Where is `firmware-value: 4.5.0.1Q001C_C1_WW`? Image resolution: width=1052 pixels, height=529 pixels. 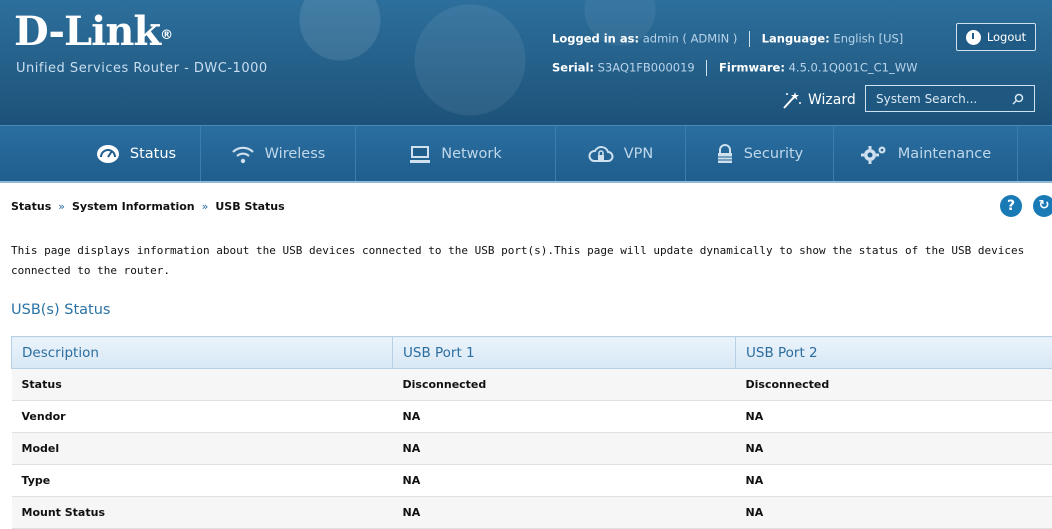
firmware-value: 4.5.0.1Q001C_C1_WW is located at coordinates (853, 68).